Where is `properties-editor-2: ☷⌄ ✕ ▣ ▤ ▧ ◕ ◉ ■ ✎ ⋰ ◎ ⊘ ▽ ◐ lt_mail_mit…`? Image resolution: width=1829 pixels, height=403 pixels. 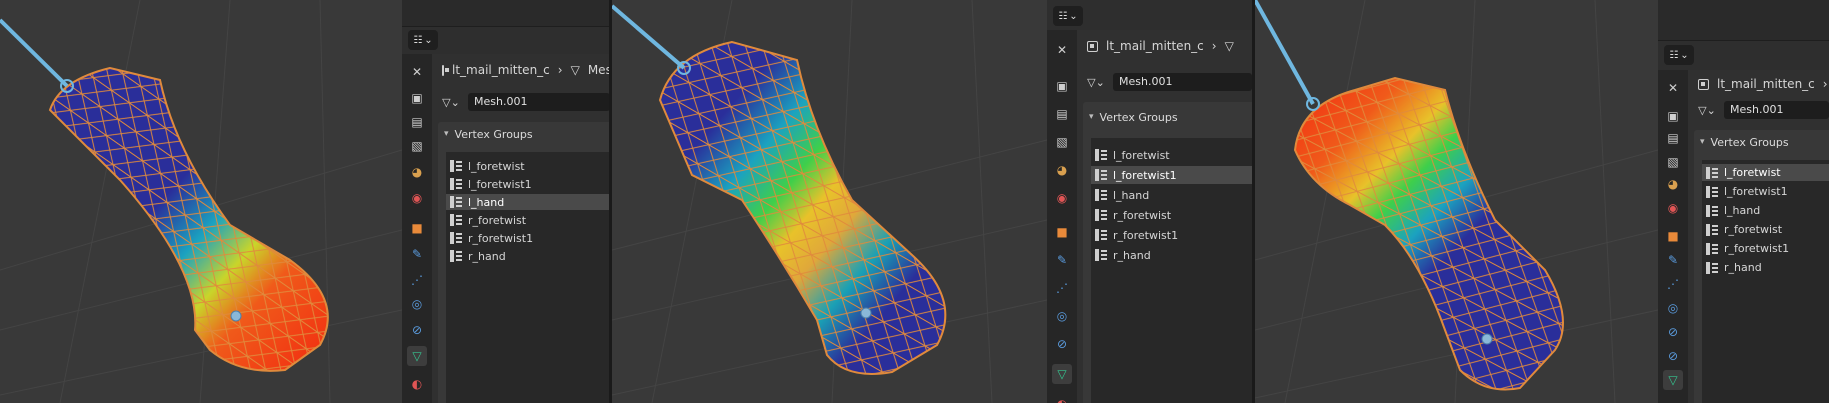
properties-editor-2: ☷⌄ ✕ ▣ ▤ ▧ ◕ ◉ ■ ✎ ⋰ ◎ ⊘ ▽ ◐ lt_mail_mit… is located at coordinates (1149, 201).